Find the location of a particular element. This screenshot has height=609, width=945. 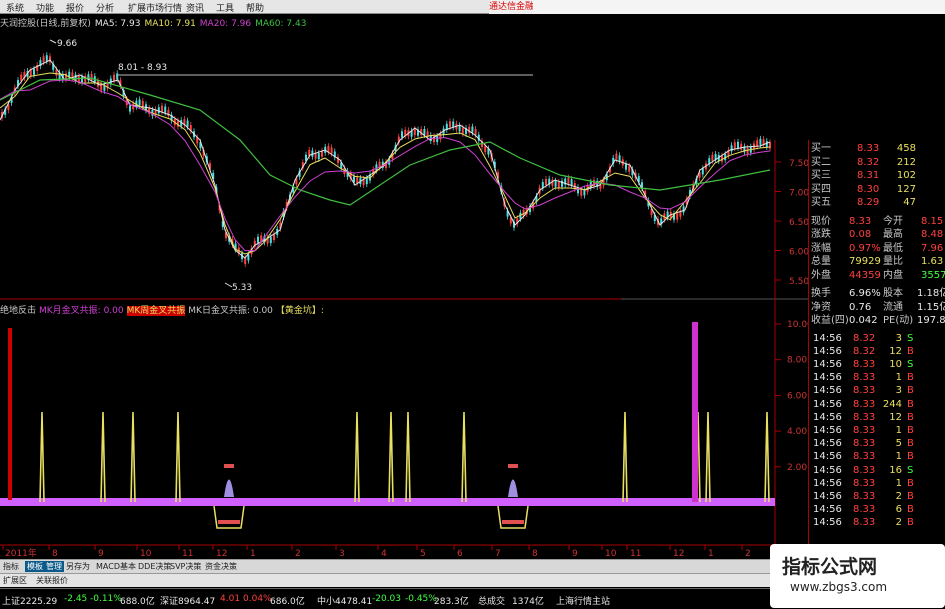

stat-row: 收益(四) 0.042 PE(动) 197.8 is located at coordinates (877, 320).